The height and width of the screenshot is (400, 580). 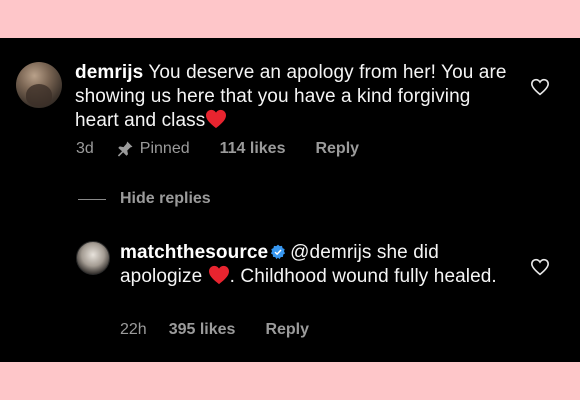 I want to click on reply-button: Reply, so click(x=337, y=149).